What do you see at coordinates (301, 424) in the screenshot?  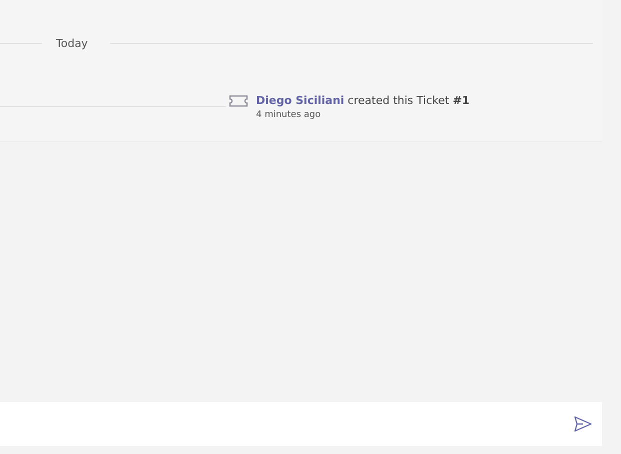 I see `message-input-field` at bounding box center [301, 424].